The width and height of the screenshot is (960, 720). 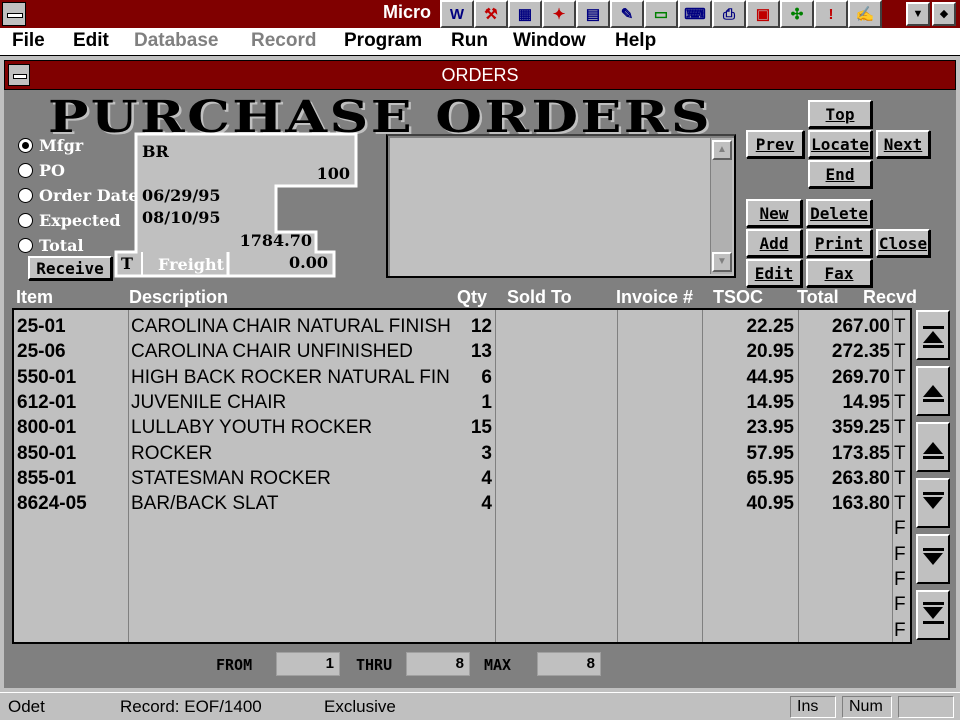 I want to click on fax-button: Fax, so click(x=839, y=273).